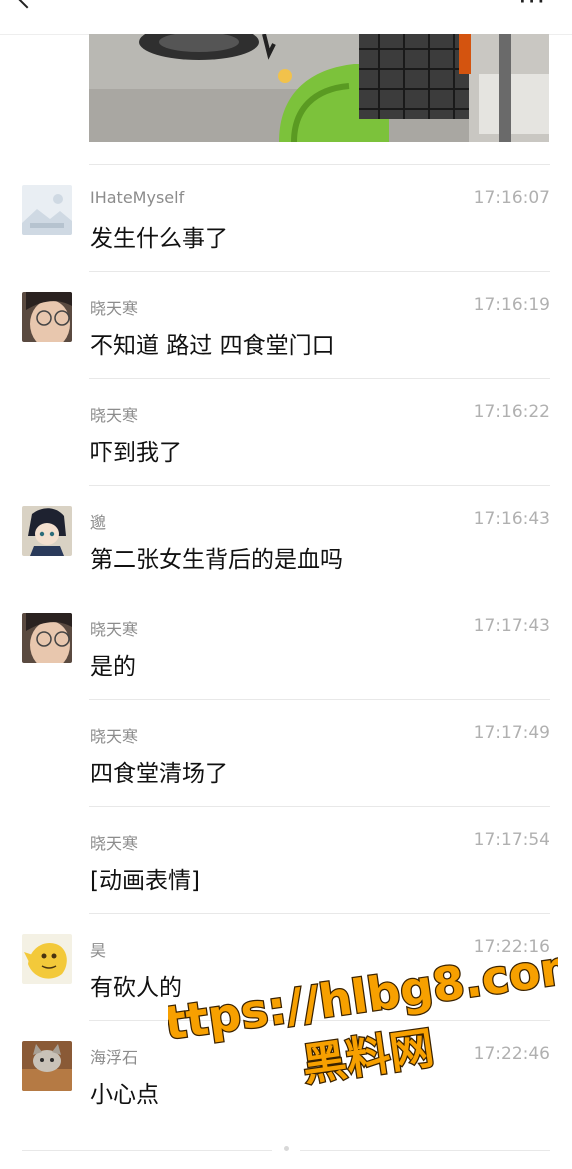 The image size is (572, 1169). I want to click on list-item: 昊 17:22:16 有砍人的, so click(286, 966).